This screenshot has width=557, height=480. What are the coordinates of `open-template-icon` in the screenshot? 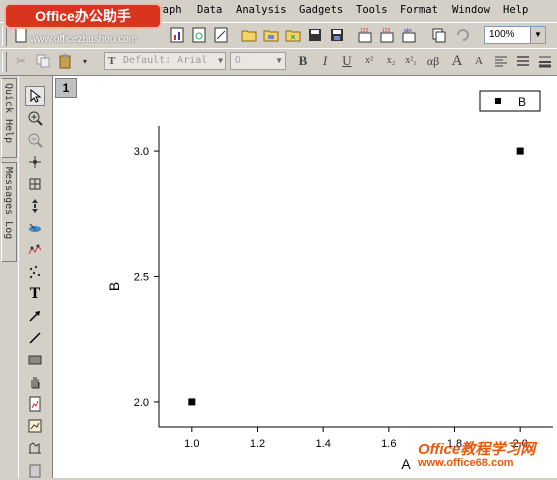 It's located at (271, 35).